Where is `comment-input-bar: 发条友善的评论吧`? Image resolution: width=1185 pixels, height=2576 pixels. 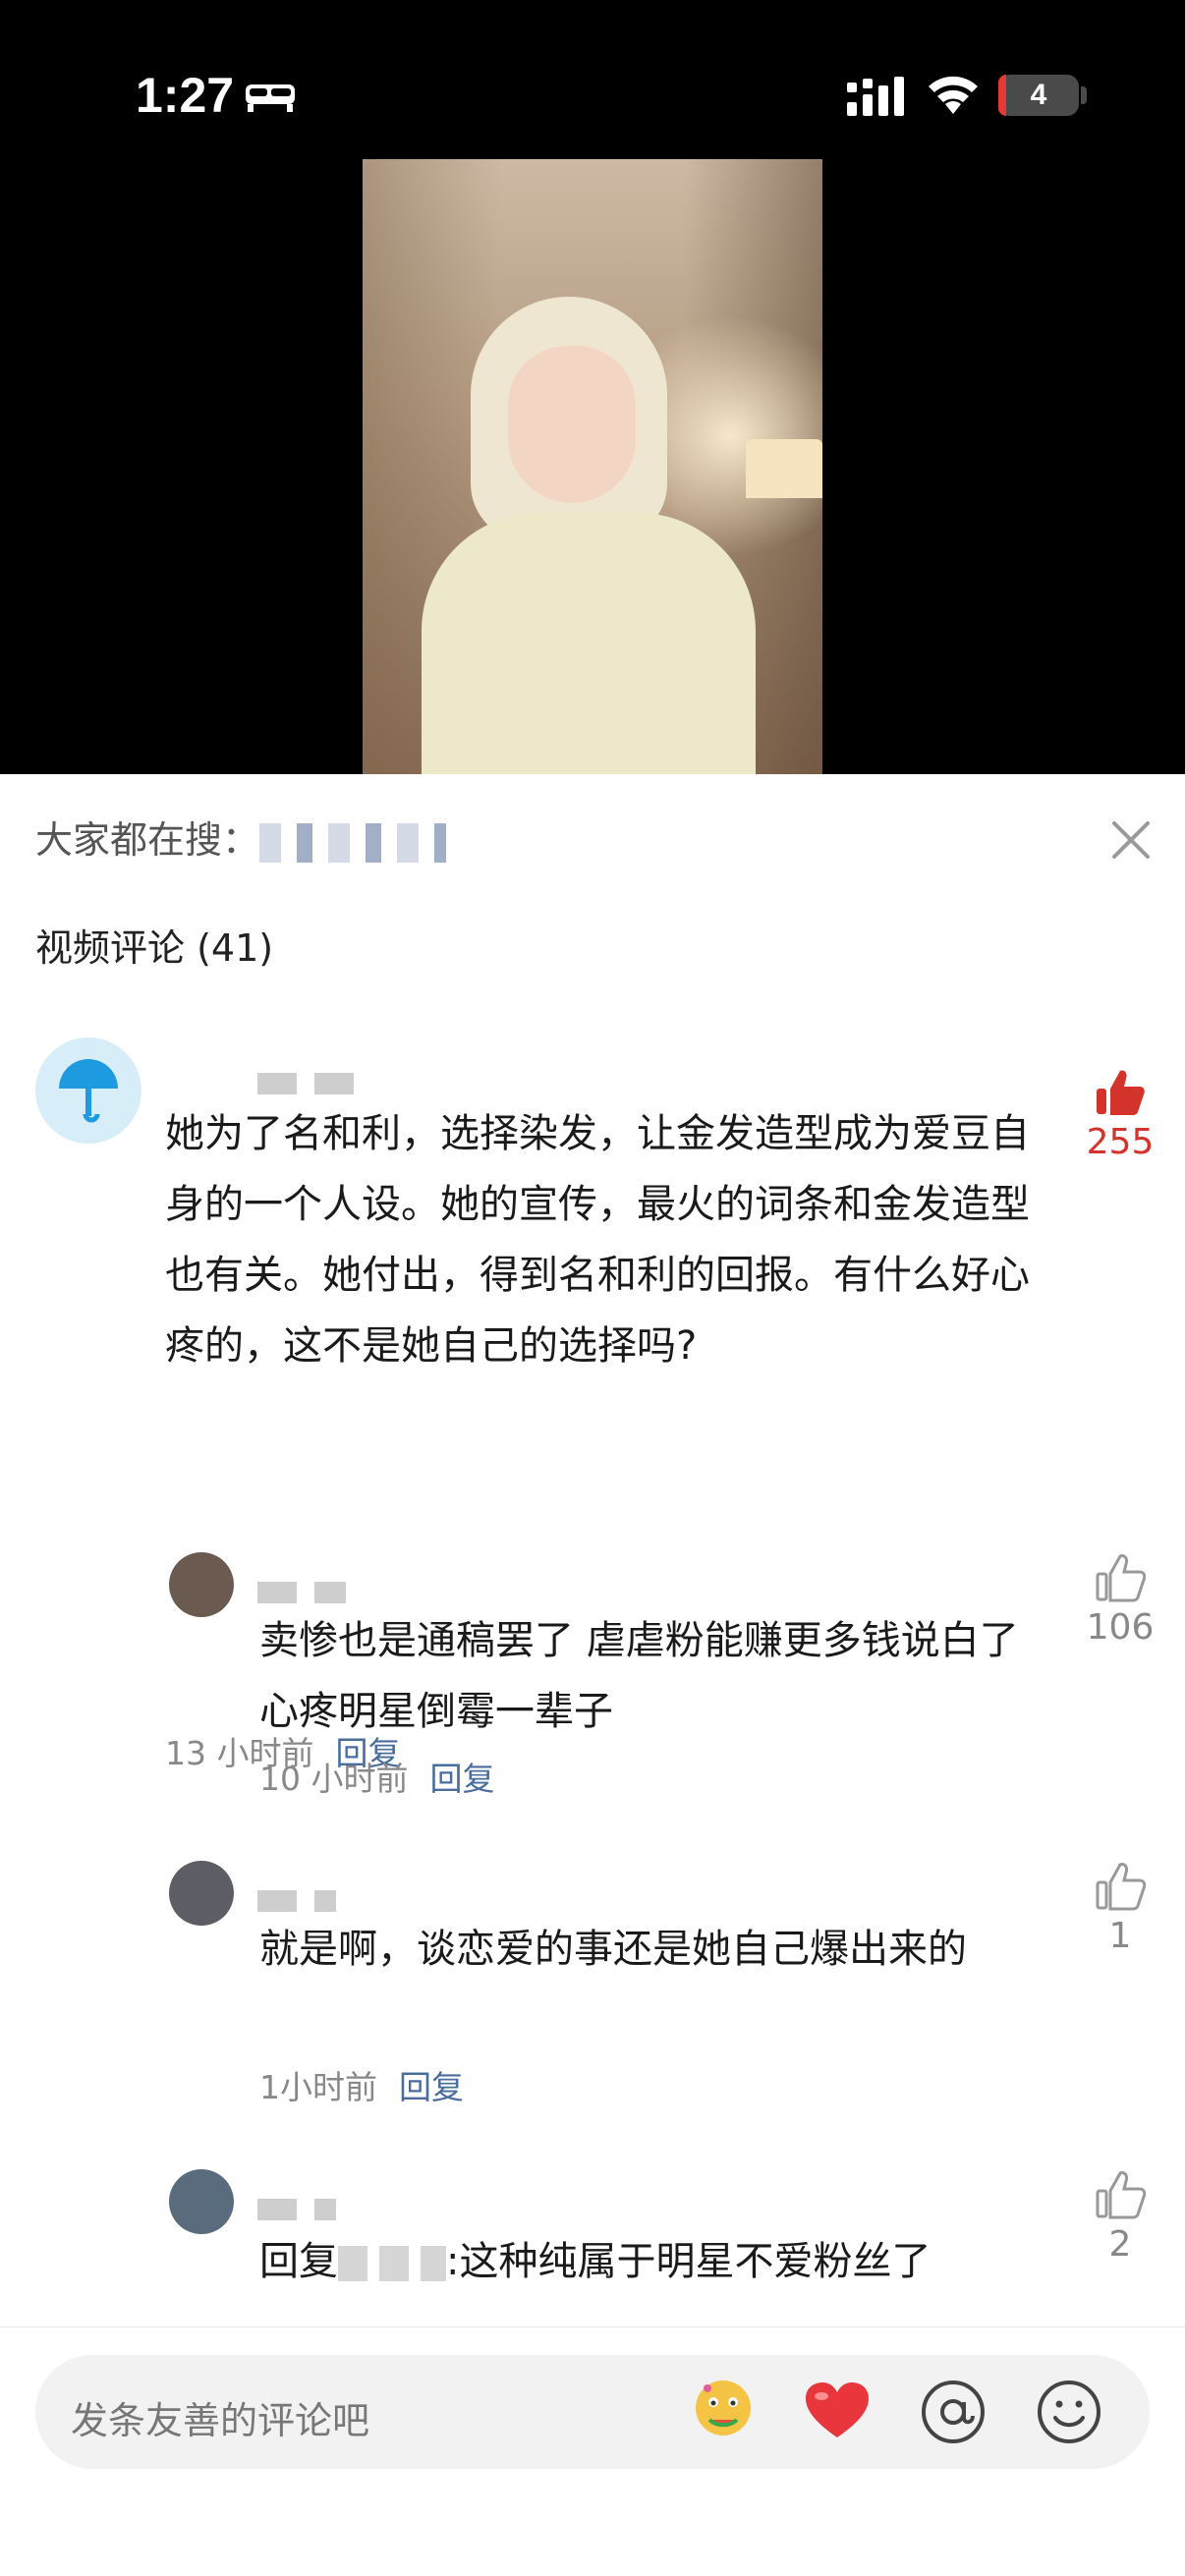
comment-input-bar: 发条友善的评论吧 is located at coordinates (592, 2451).